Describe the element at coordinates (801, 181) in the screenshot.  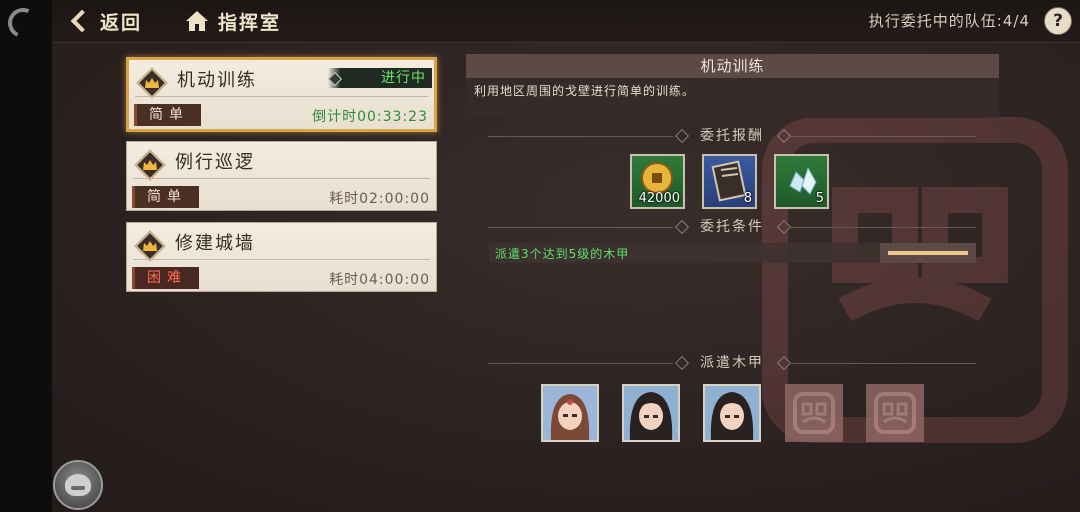
I see `reward-crystal-ore: 5` at that location.